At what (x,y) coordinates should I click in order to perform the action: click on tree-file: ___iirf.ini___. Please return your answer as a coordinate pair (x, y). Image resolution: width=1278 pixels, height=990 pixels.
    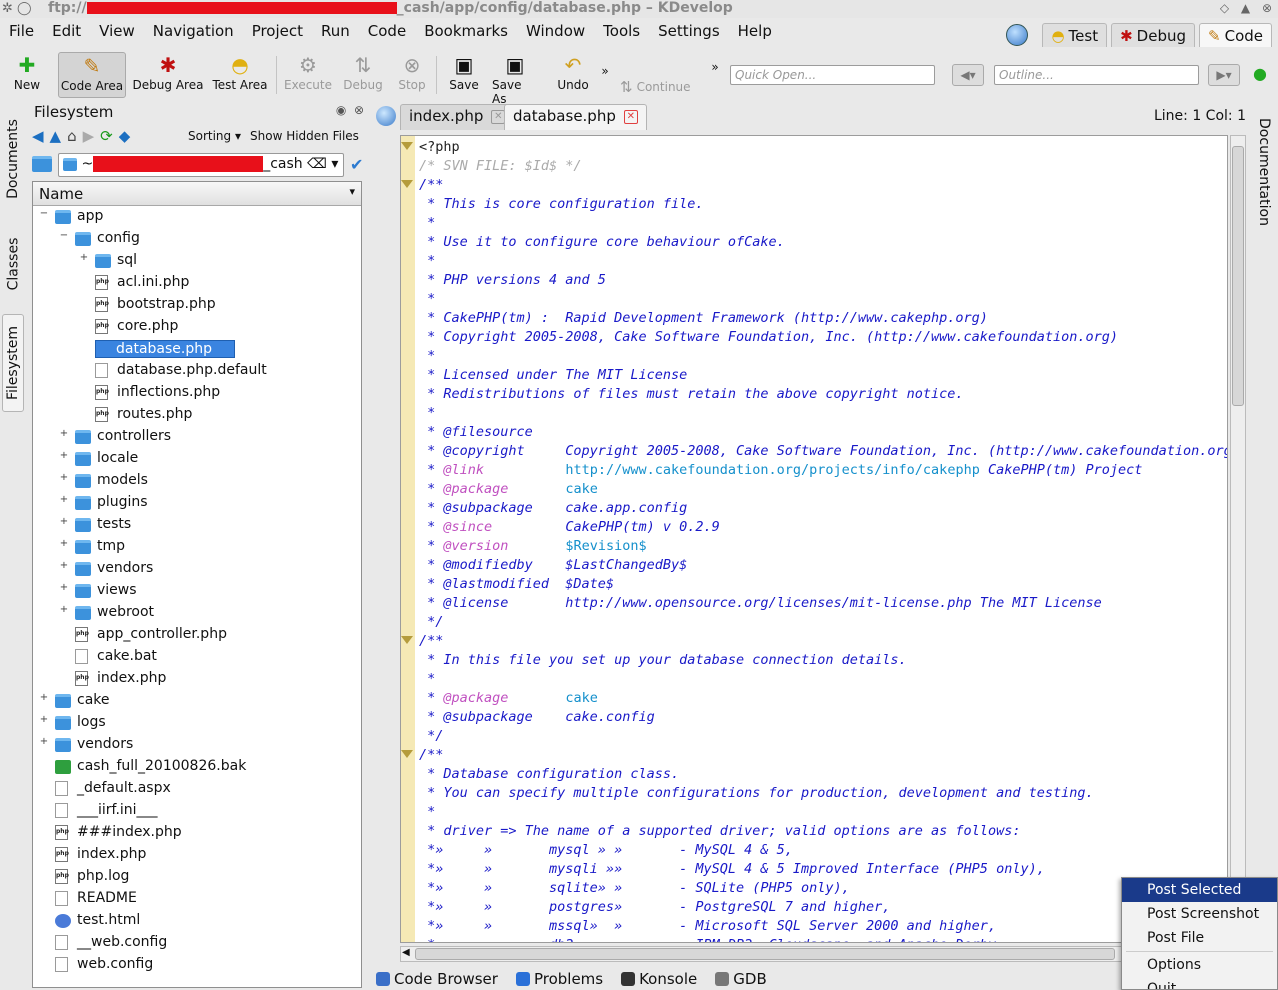
    Looking at the image, I should click on (197, 811).